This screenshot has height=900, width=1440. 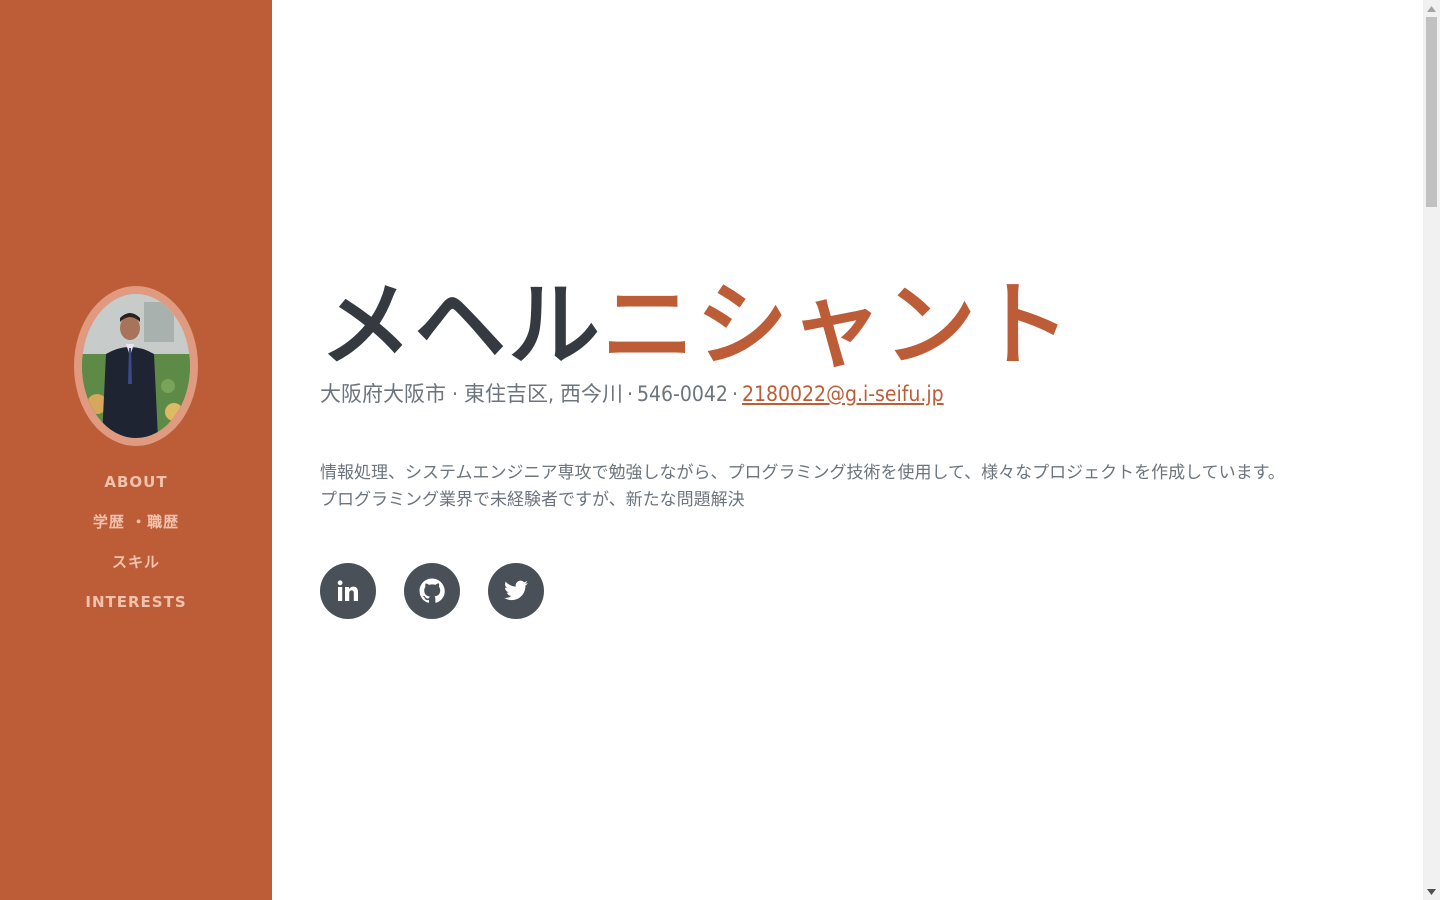 I want to click on postal-code: 546-0042, so click(x=682, y=394).